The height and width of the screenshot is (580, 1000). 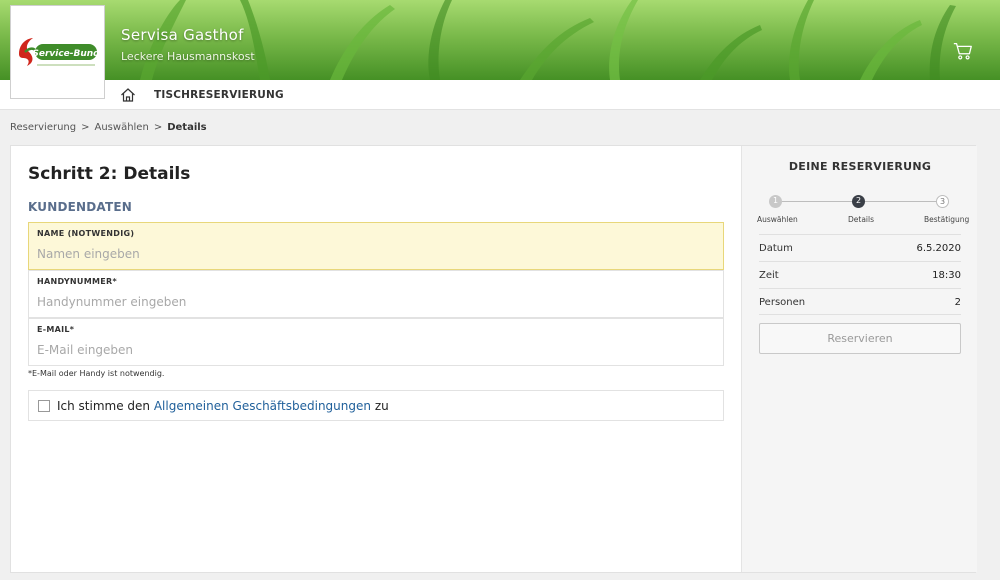 I want to click on brand-tagline: Leckere Hausmannskost, so click(x=188, y=56).